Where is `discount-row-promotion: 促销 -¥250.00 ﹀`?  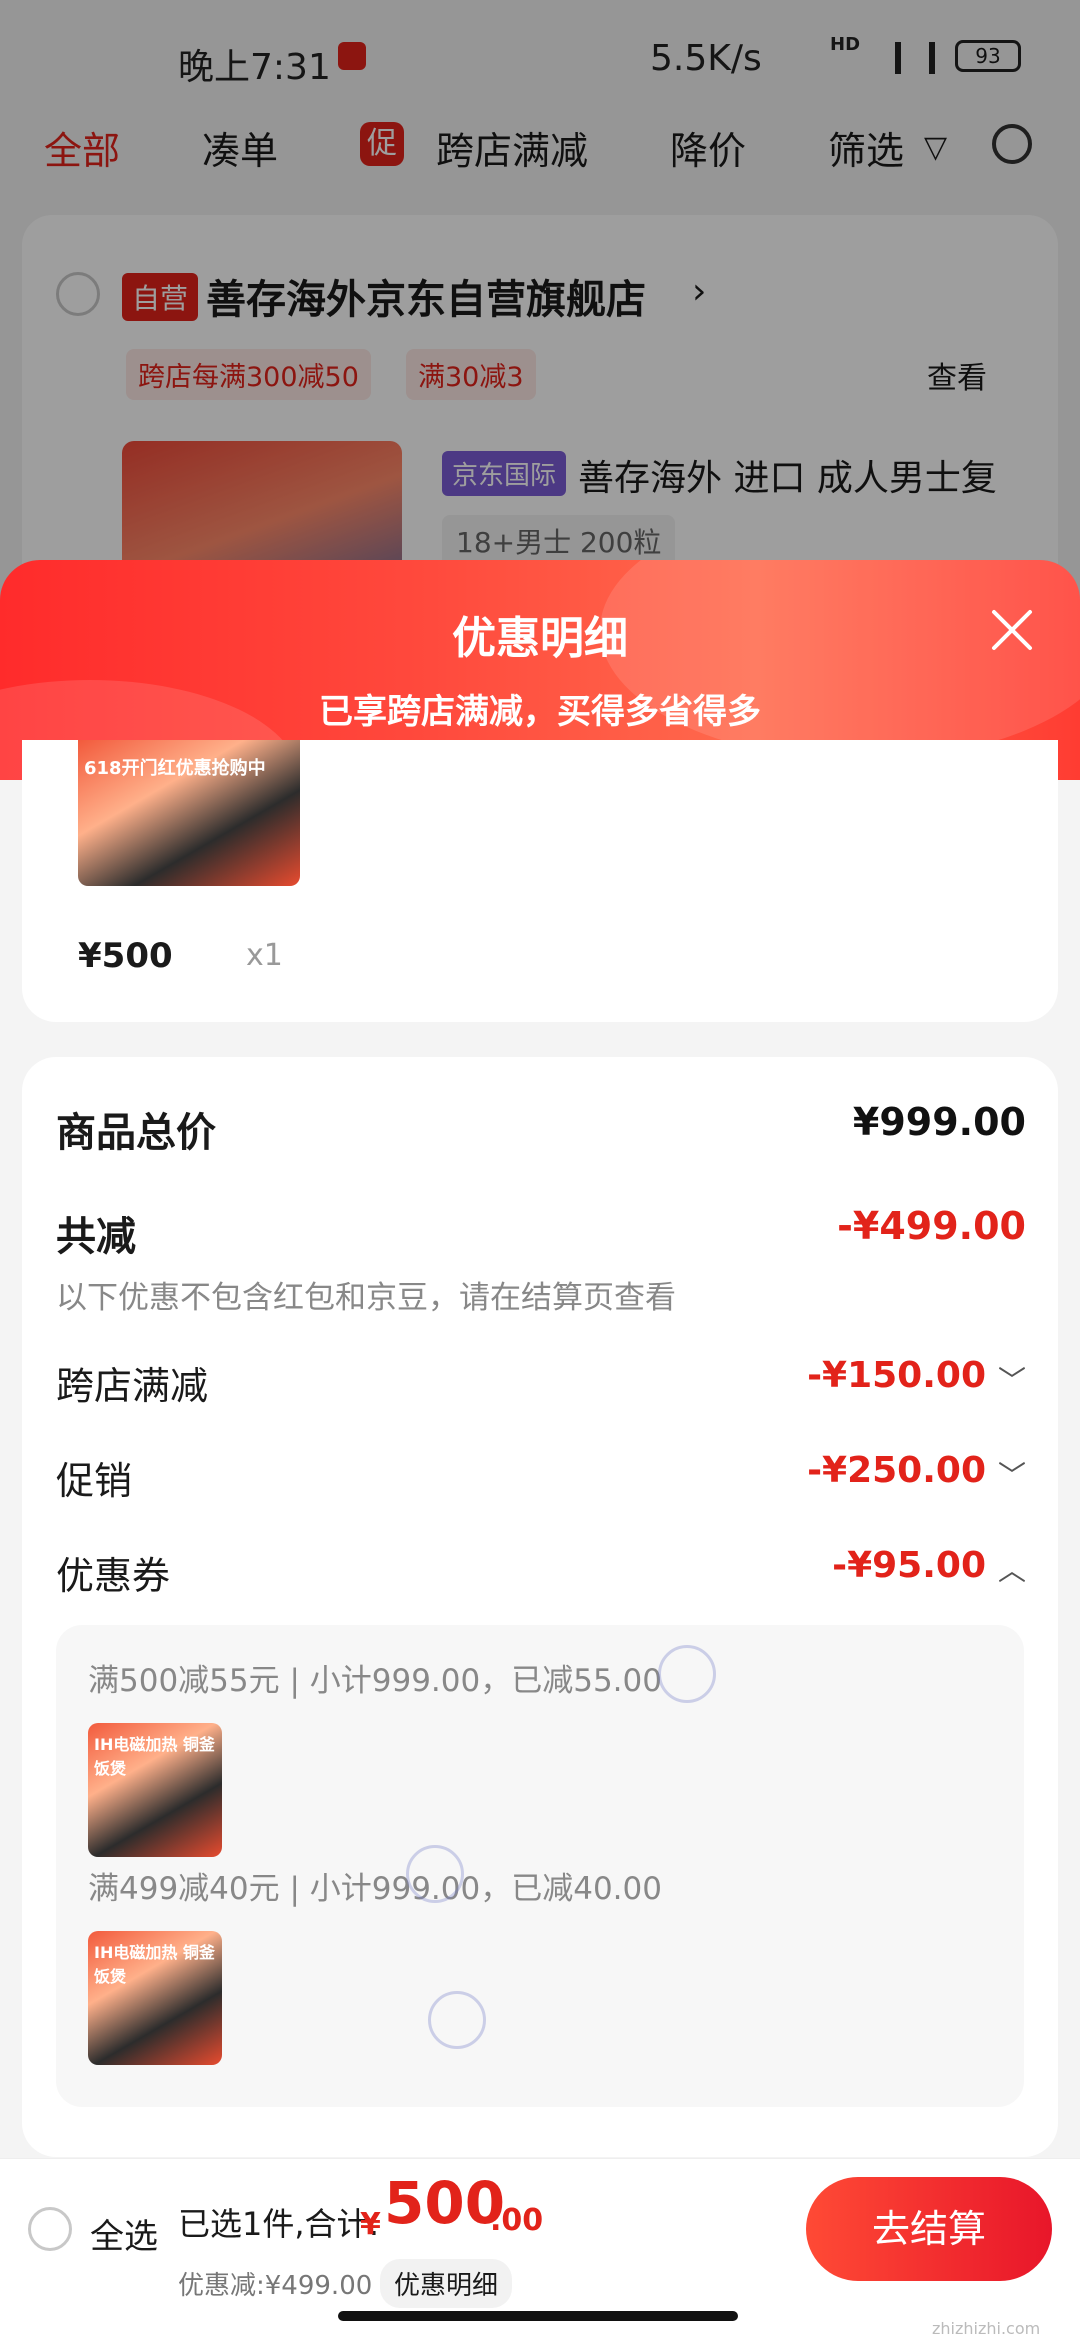 discount-row-promotion: 促销 -¥250.00 ﹀ is located at coordinates (541, 1480).